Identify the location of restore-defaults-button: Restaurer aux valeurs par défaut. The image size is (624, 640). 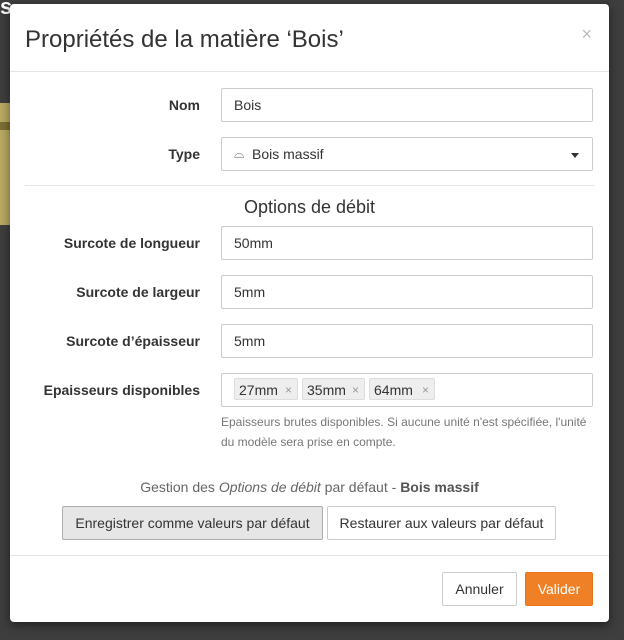
(441, 523).